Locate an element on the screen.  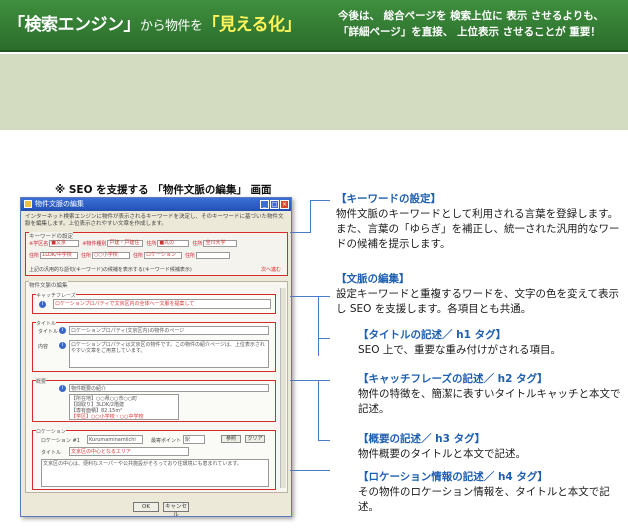
dialog-titlebar: 物件文脈の編集 _ □ × is located at coordinates (156, 204).